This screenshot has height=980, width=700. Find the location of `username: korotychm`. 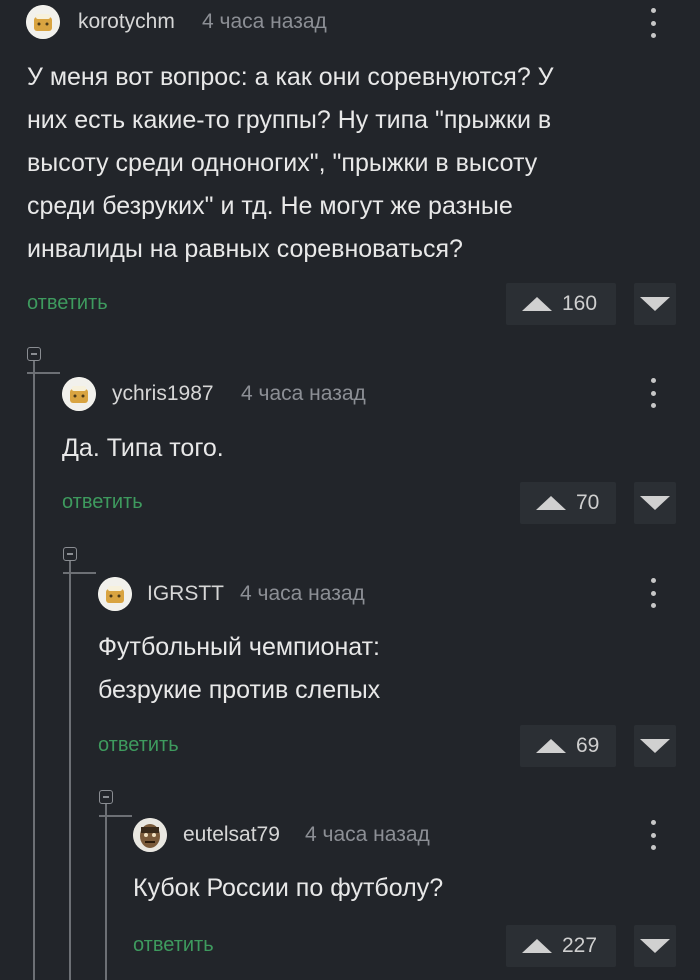

username: korotychm is located at coordinates (126, 22).